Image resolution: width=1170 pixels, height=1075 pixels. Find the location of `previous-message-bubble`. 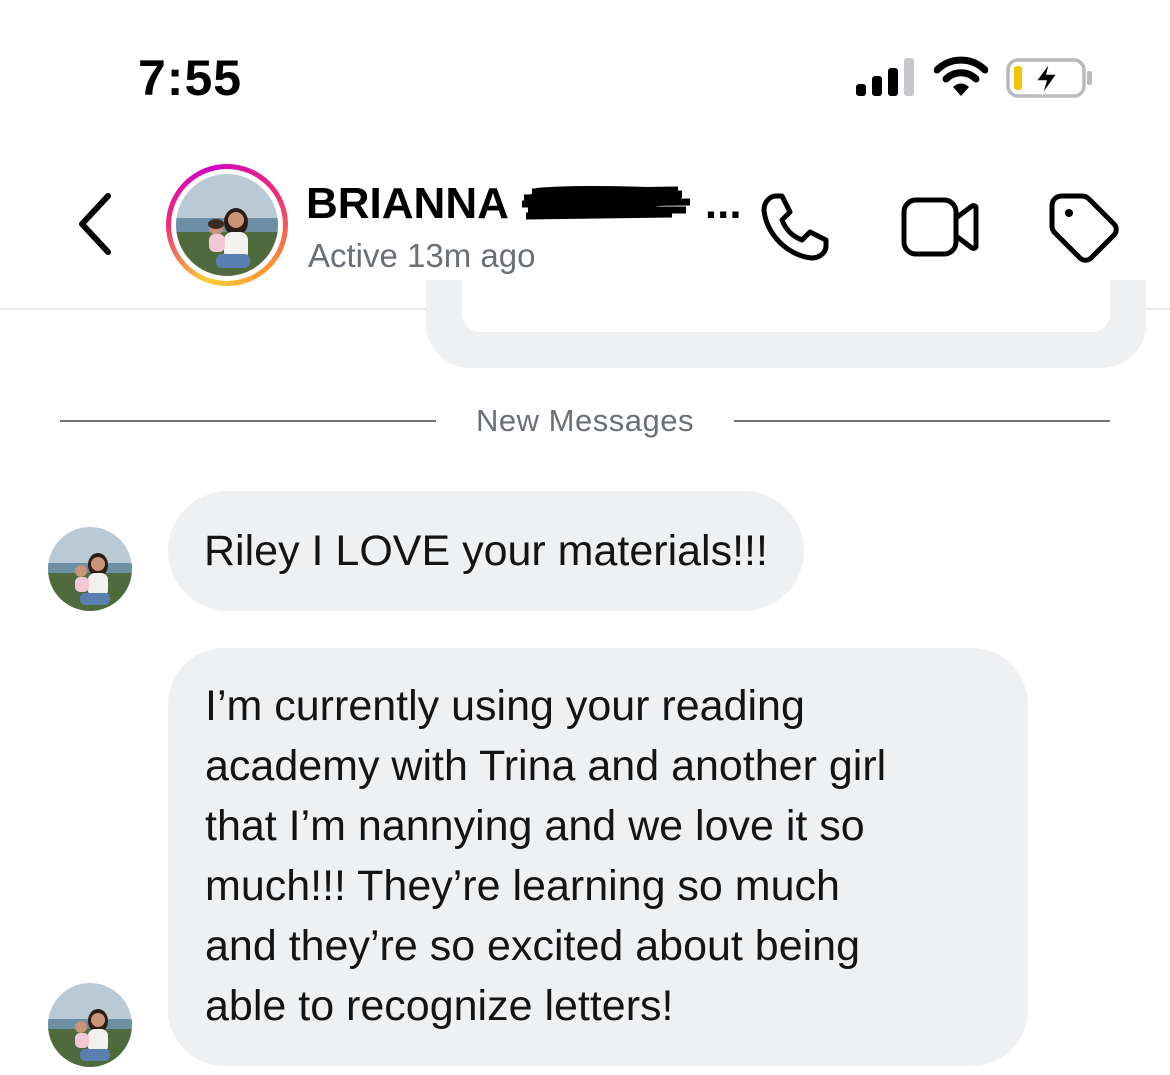

previous-message-bubble is located at coordinates (786, 324).